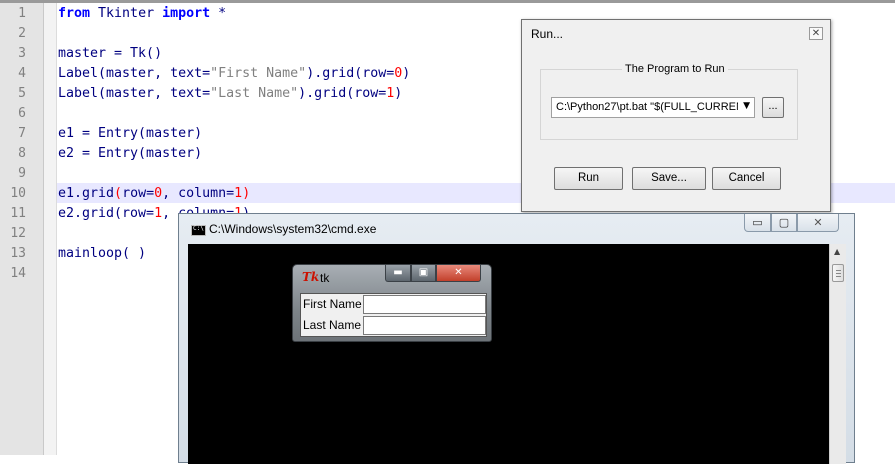 The height and width of the screenshot is (464, 895). What do you see at coordinates (86, 193) in the screenshot?
I see `code-token: e1.grid` at bounding box center [86, 193].